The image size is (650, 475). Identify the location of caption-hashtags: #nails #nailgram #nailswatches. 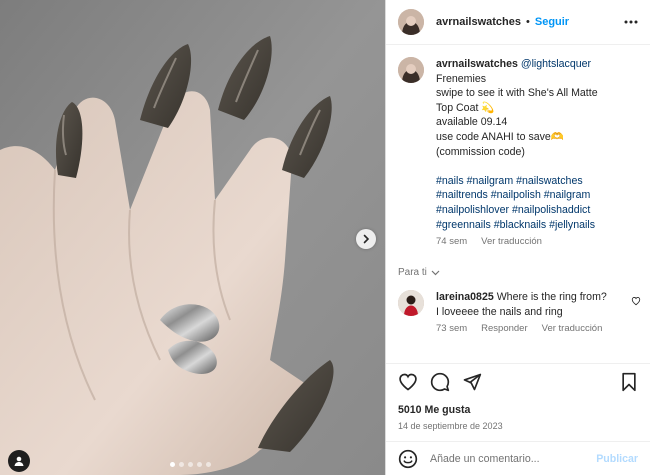
(517, 181).